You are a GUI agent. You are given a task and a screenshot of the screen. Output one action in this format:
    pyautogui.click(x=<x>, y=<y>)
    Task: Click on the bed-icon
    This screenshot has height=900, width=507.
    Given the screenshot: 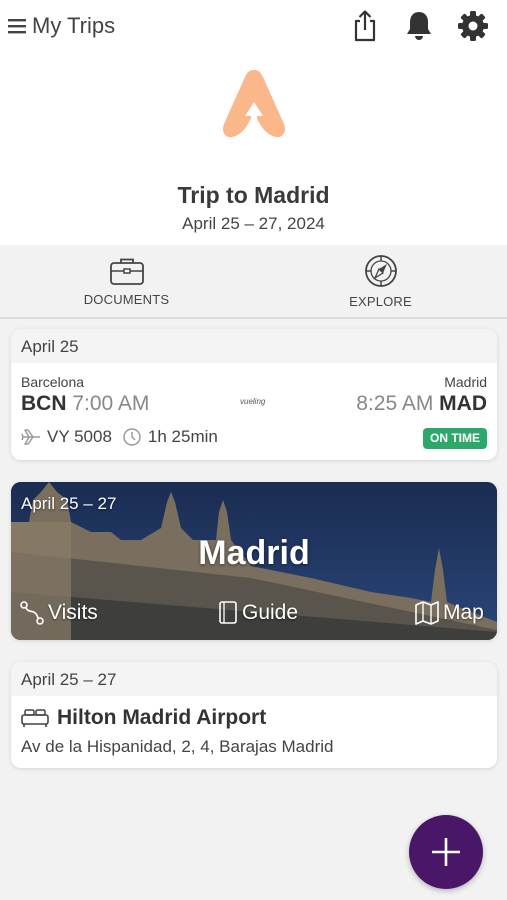 What is the action you would take?
    pyautogui.click(x=35, y=718)
    